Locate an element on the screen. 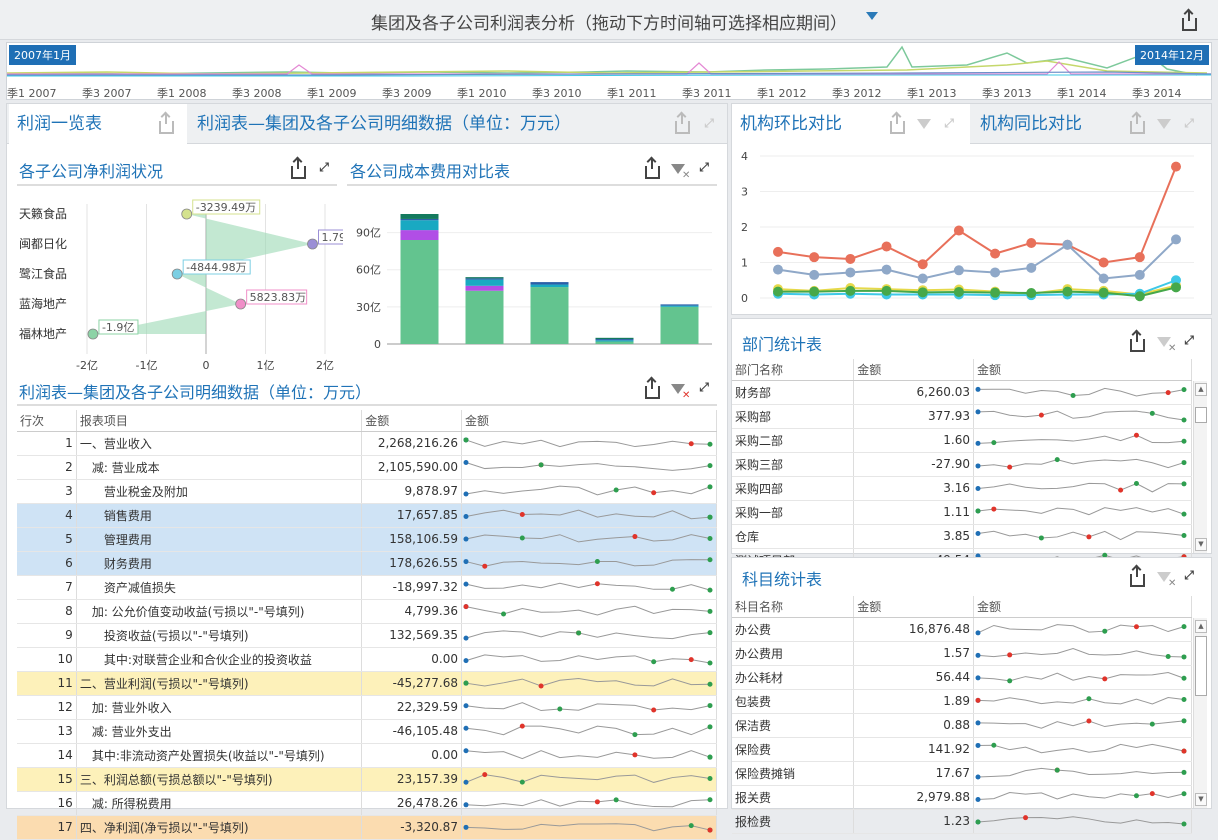 The height and width of the screenshot is (840, 1218). table-row: 采购四部 3.16 is located at coordinates (962, 488).